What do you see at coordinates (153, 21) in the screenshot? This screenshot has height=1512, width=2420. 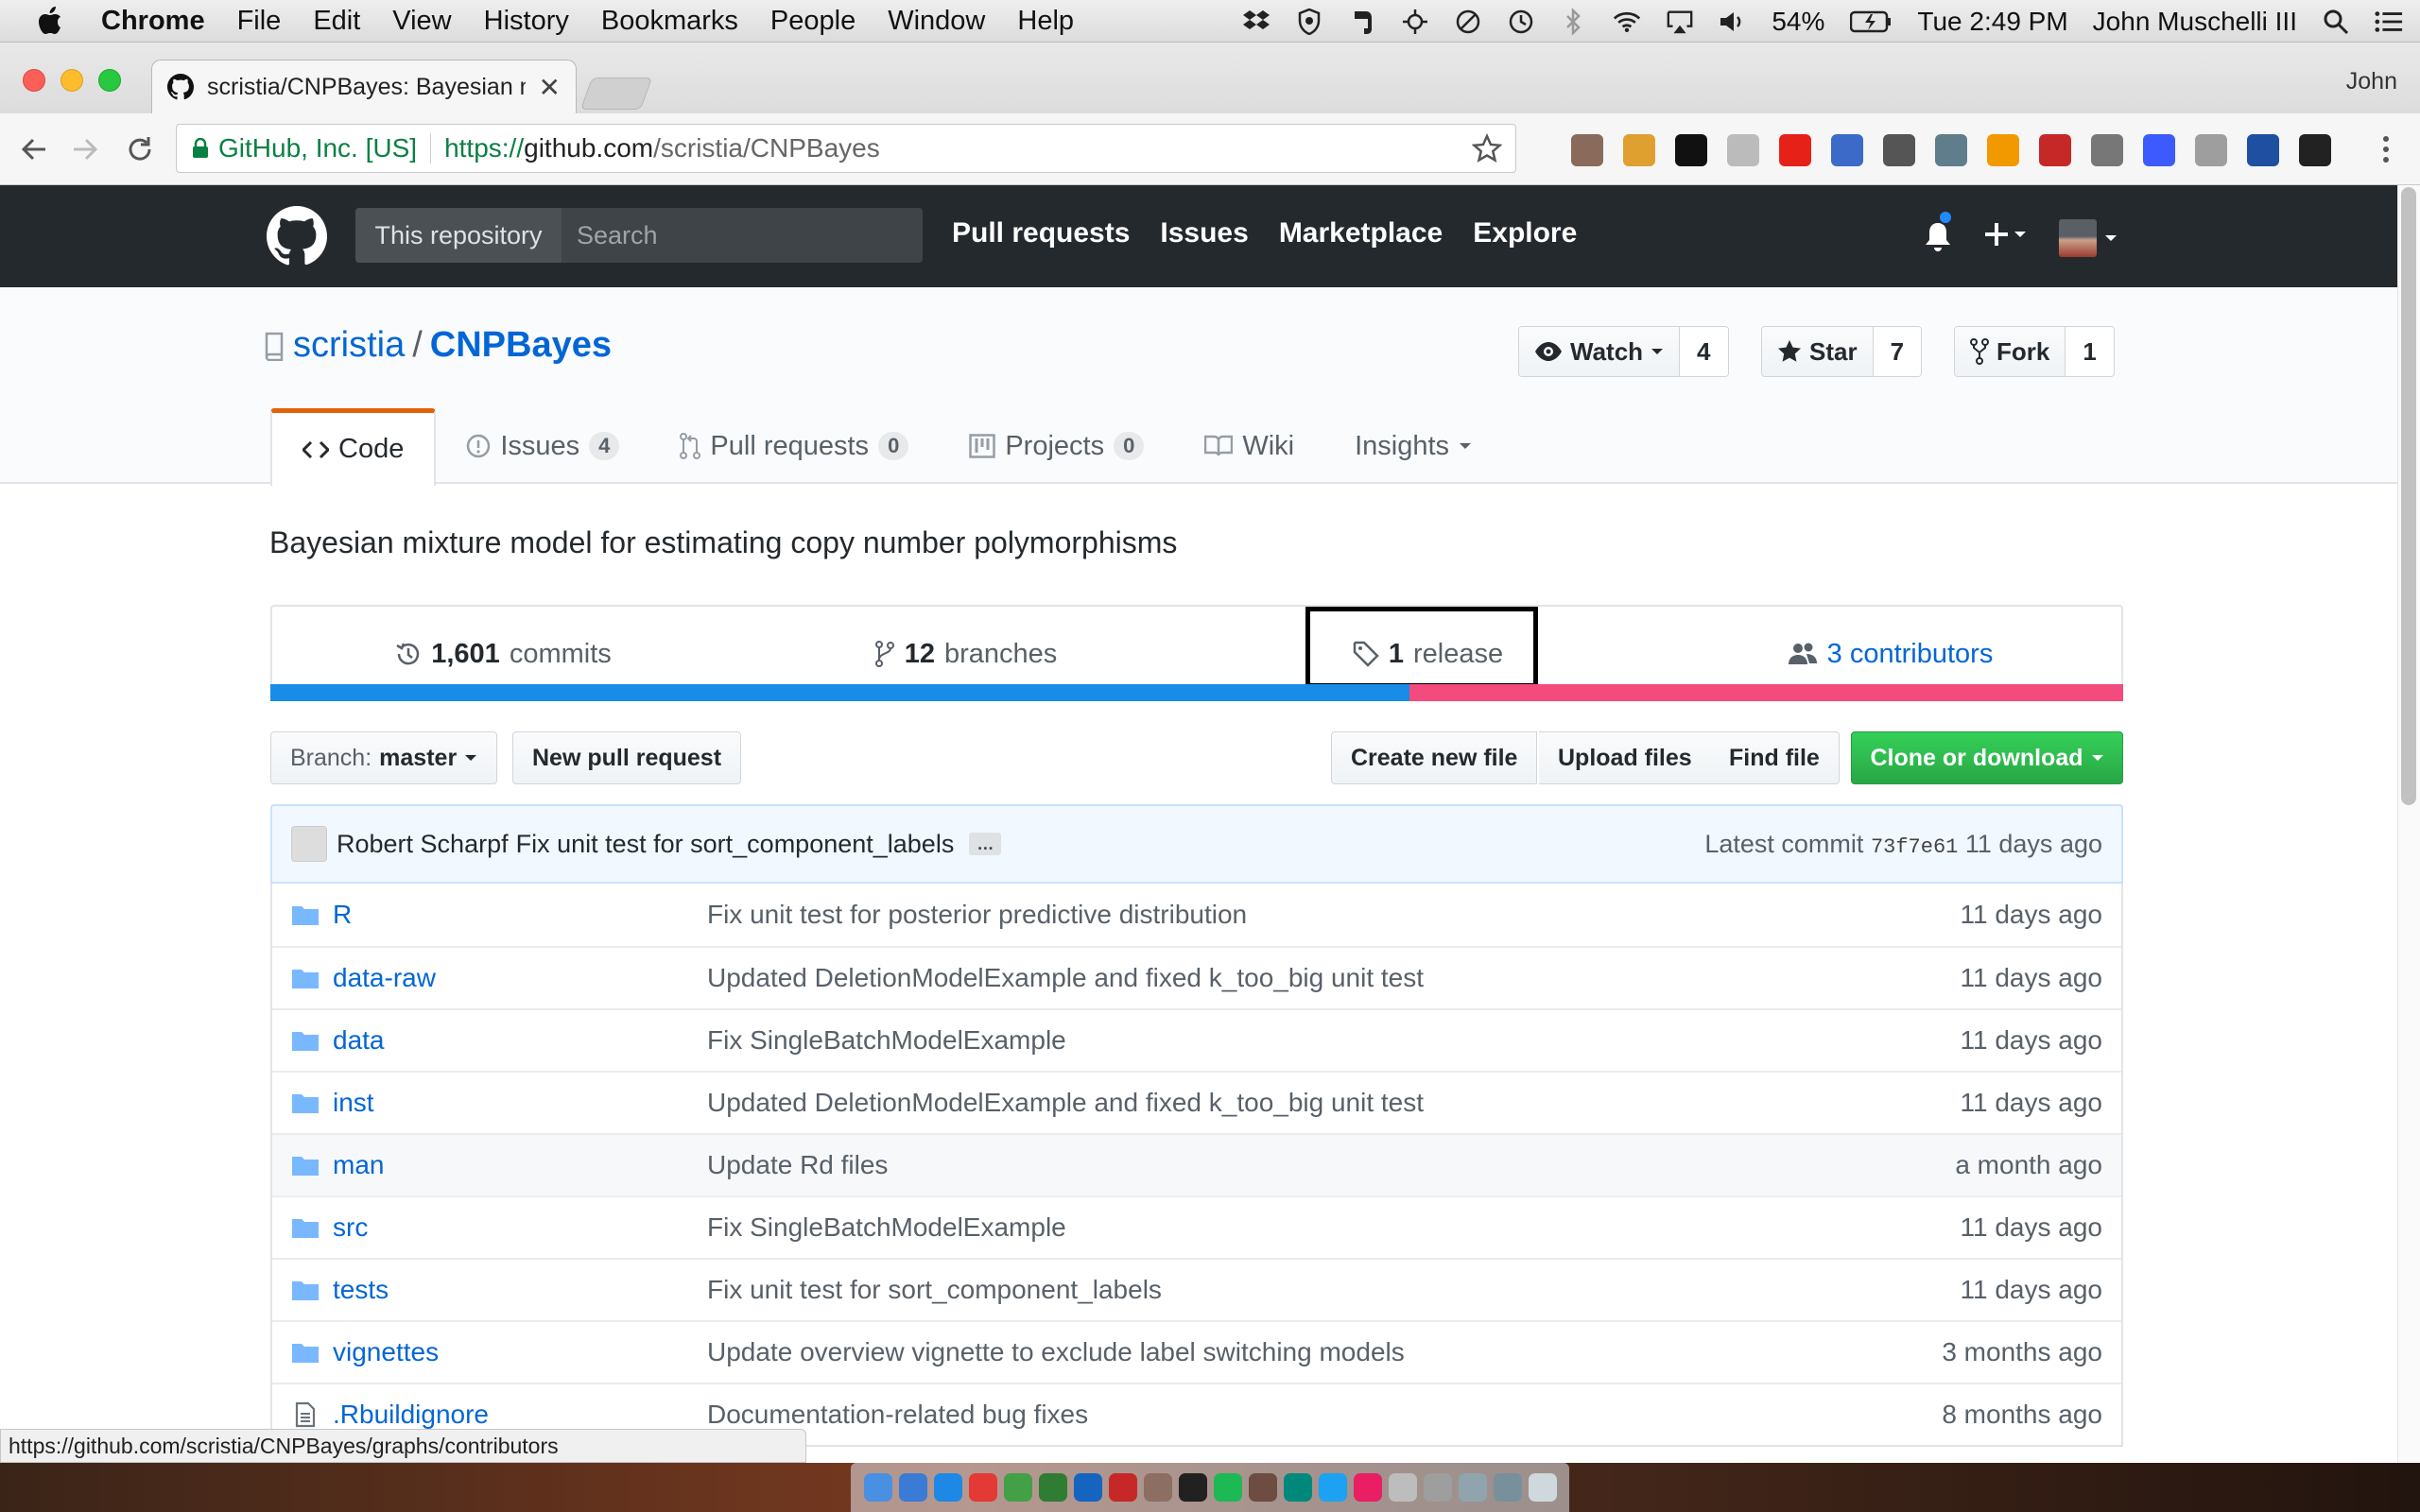 I see `menu-app-name: Chrome` at bounding box center [153, 21].